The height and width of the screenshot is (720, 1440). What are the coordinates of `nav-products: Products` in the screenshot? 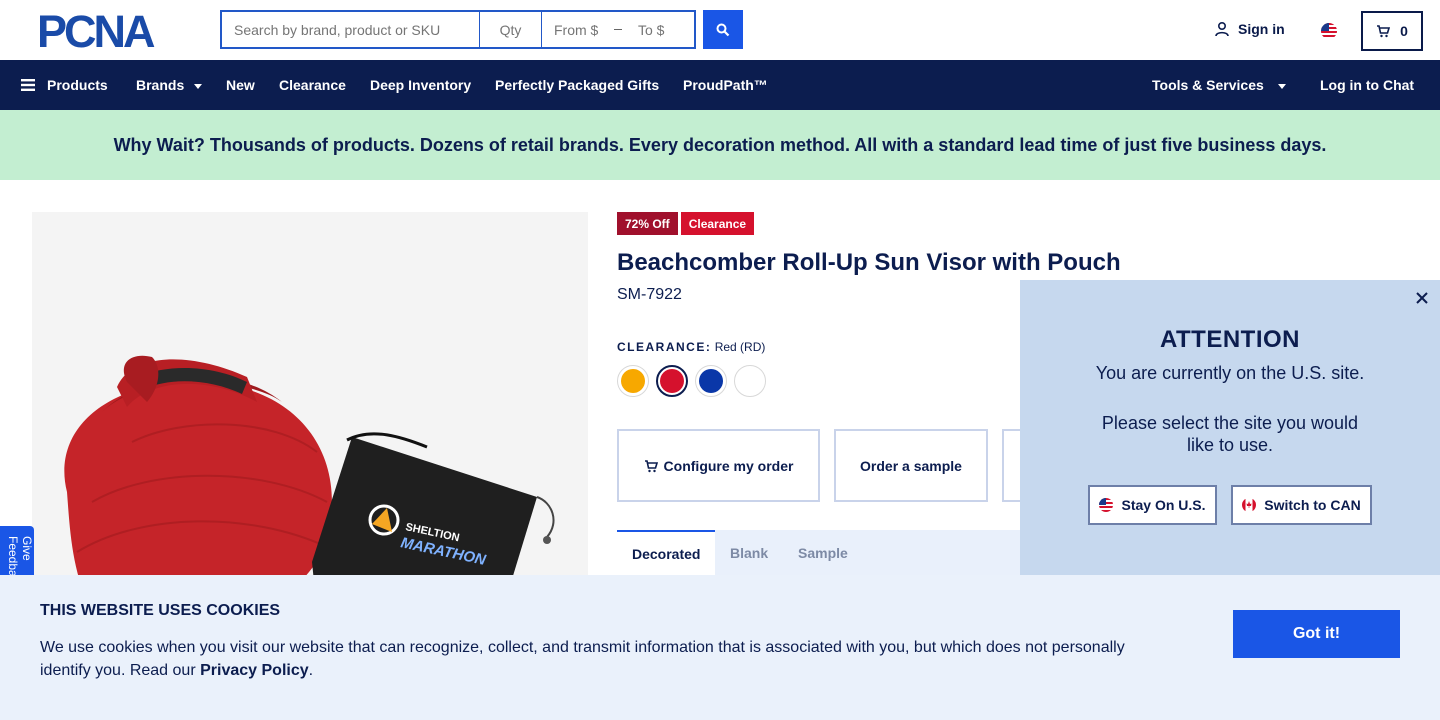 It's located at (64, 85).